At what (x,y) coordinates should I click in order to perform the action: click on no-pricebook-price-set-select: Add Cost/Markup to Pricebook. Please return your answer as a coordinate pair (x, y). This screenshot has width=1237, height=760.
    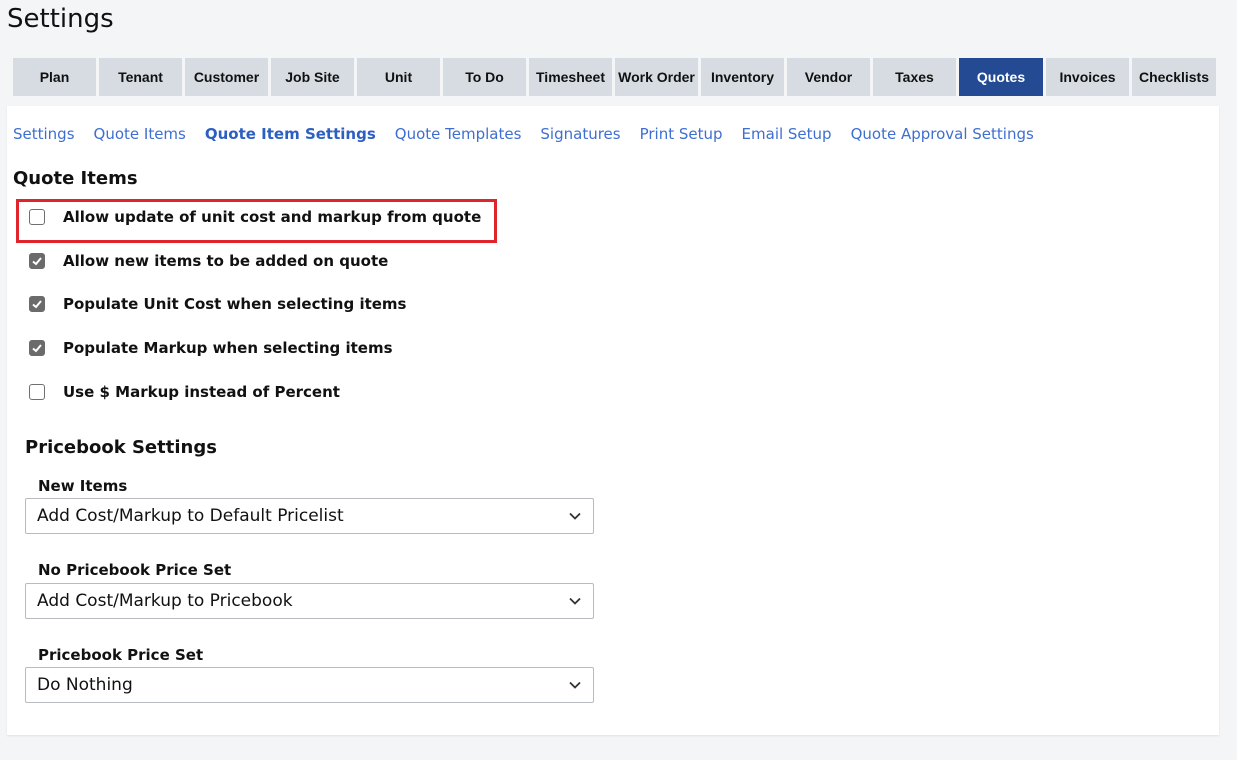
    Looking at the image, I should click on (309, 601).